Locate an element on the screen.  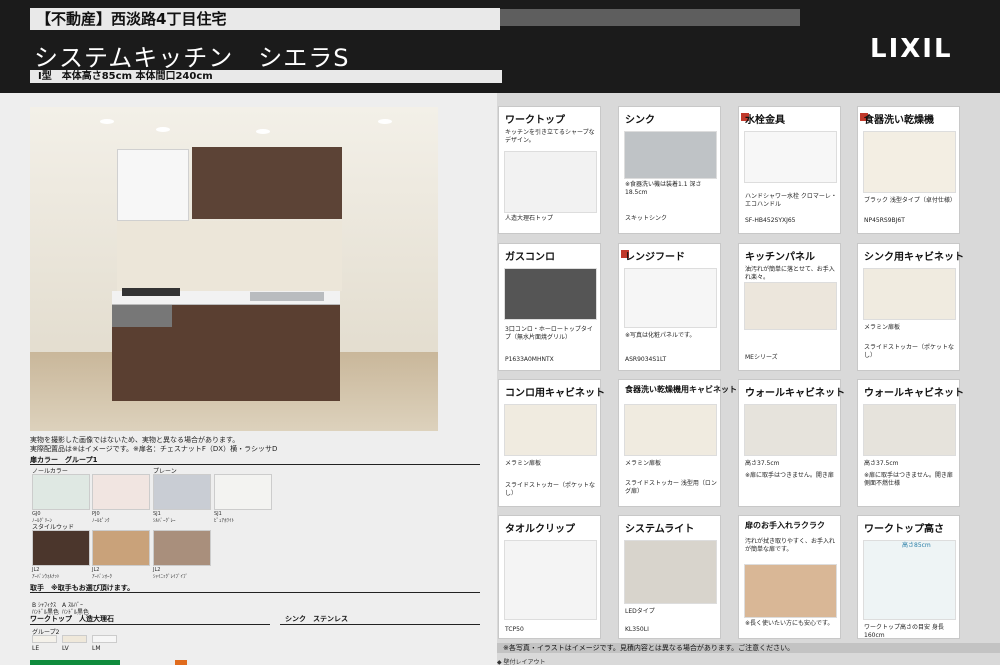
card-title: ガスコンロ is located at coordinates (530, 257).